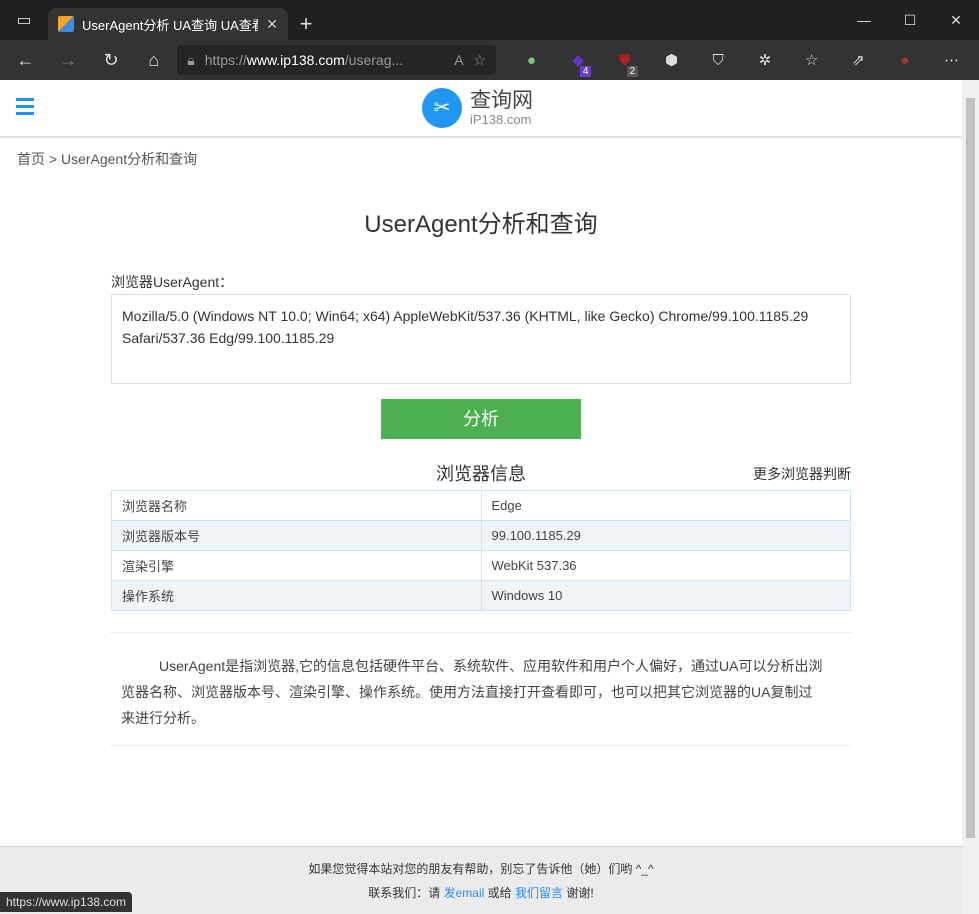 Image resolution: width=979 pixels, height=914 pixels. Describe the element at coordinates (665, 535) in the screenshot. I see `row-value: 99.100.1185.29` at that location.